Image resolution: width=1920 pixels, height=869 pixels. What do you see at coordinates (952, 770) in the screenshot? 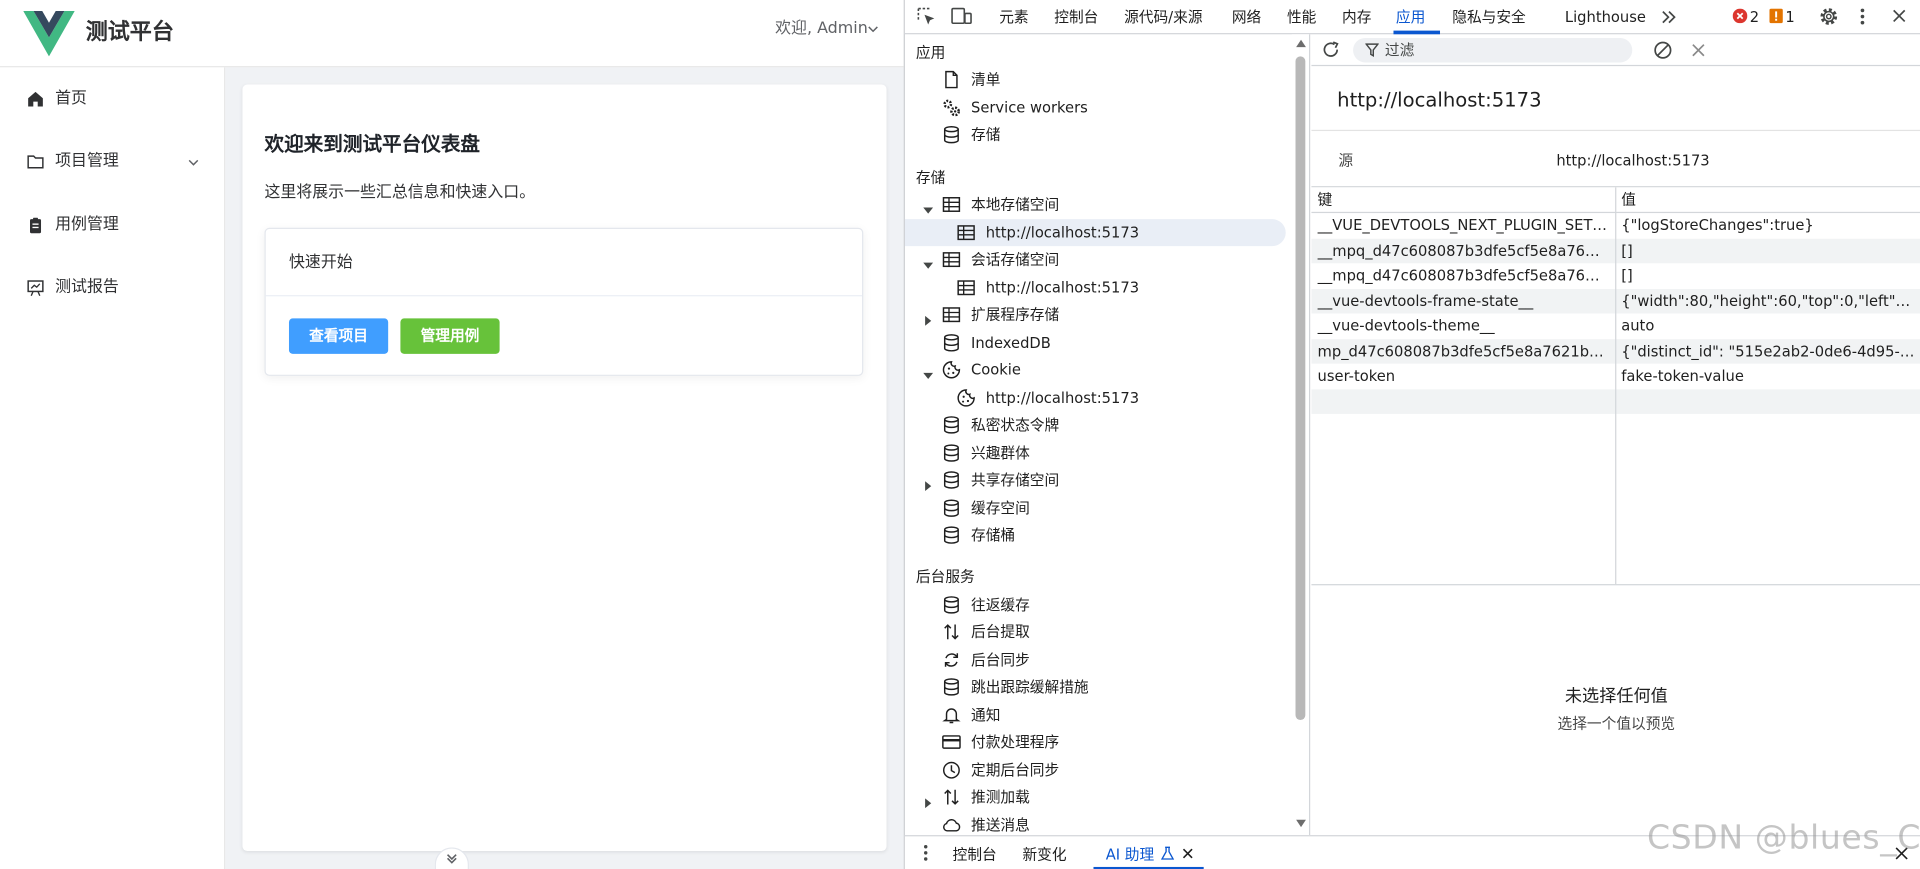
I see `clock-icon` at bounding box center [952, 770].